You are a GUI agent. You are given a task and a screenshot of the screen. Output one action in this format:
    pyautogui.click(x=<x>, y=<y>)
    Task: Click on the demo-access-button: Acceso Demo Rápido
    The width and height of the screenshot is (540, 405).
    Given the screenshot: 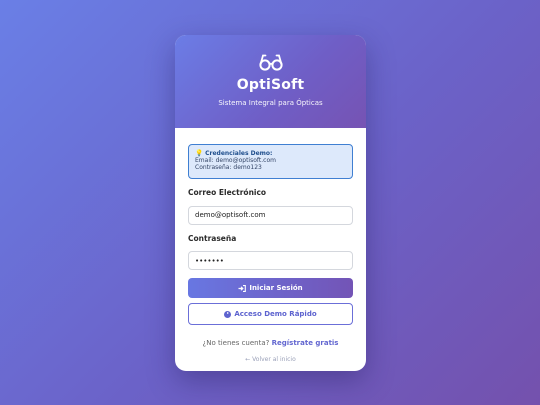 What is the action you would take?
    pyautogui.click(x=270, y=314)
    